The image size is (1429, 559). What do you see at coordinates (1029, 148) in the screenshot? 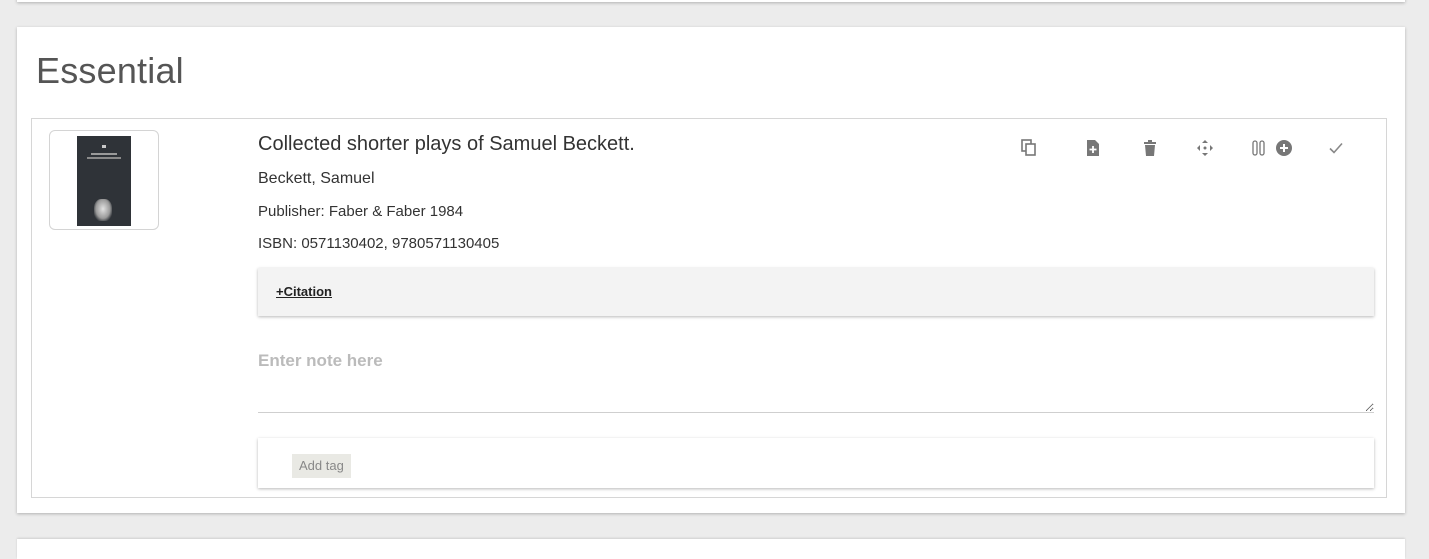
I see `copy-icon` at bounding box center [1029, 148].